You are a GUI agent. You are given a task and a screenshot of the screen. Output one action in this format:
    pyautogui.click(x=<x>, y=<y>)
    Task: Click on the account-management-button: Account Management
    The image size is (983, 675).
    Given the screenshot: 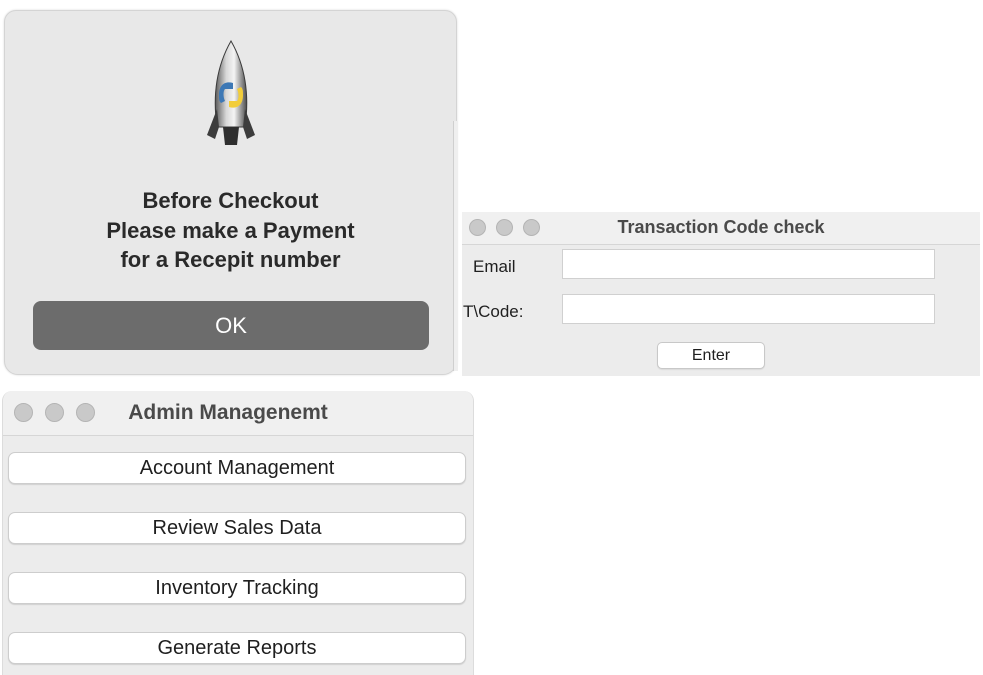 What is the action you would take?
    pyautogui.click(x=237, y=468)
    